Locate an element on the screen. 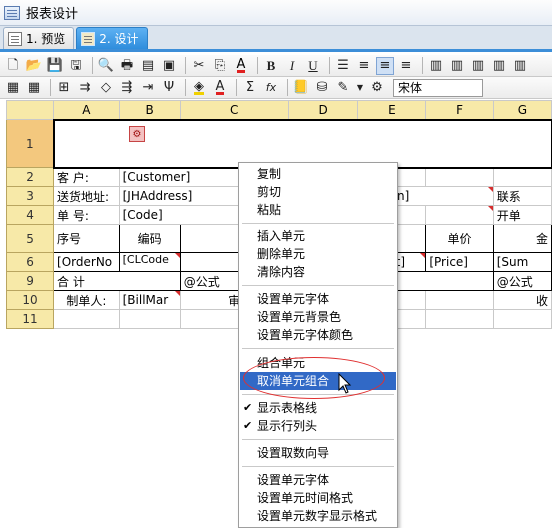 The width and height of the screenshot is (552, 528). split-icon: ⇶ is located at coordinates (127, 88).